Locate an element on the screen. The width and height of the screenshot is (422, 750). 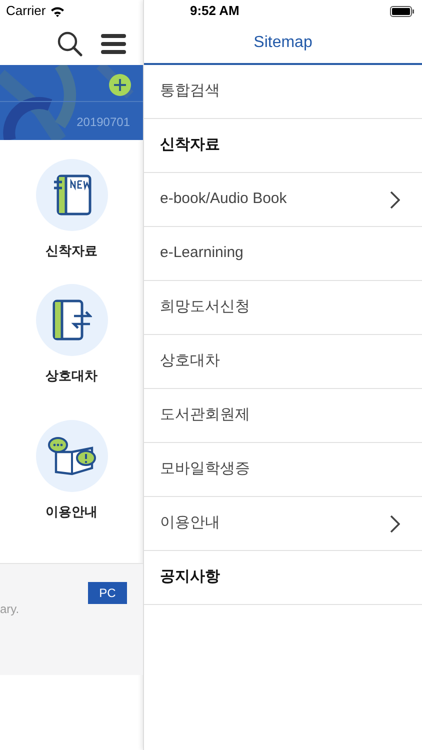
date-label: 20190701 is located at coordinates (103, 122).